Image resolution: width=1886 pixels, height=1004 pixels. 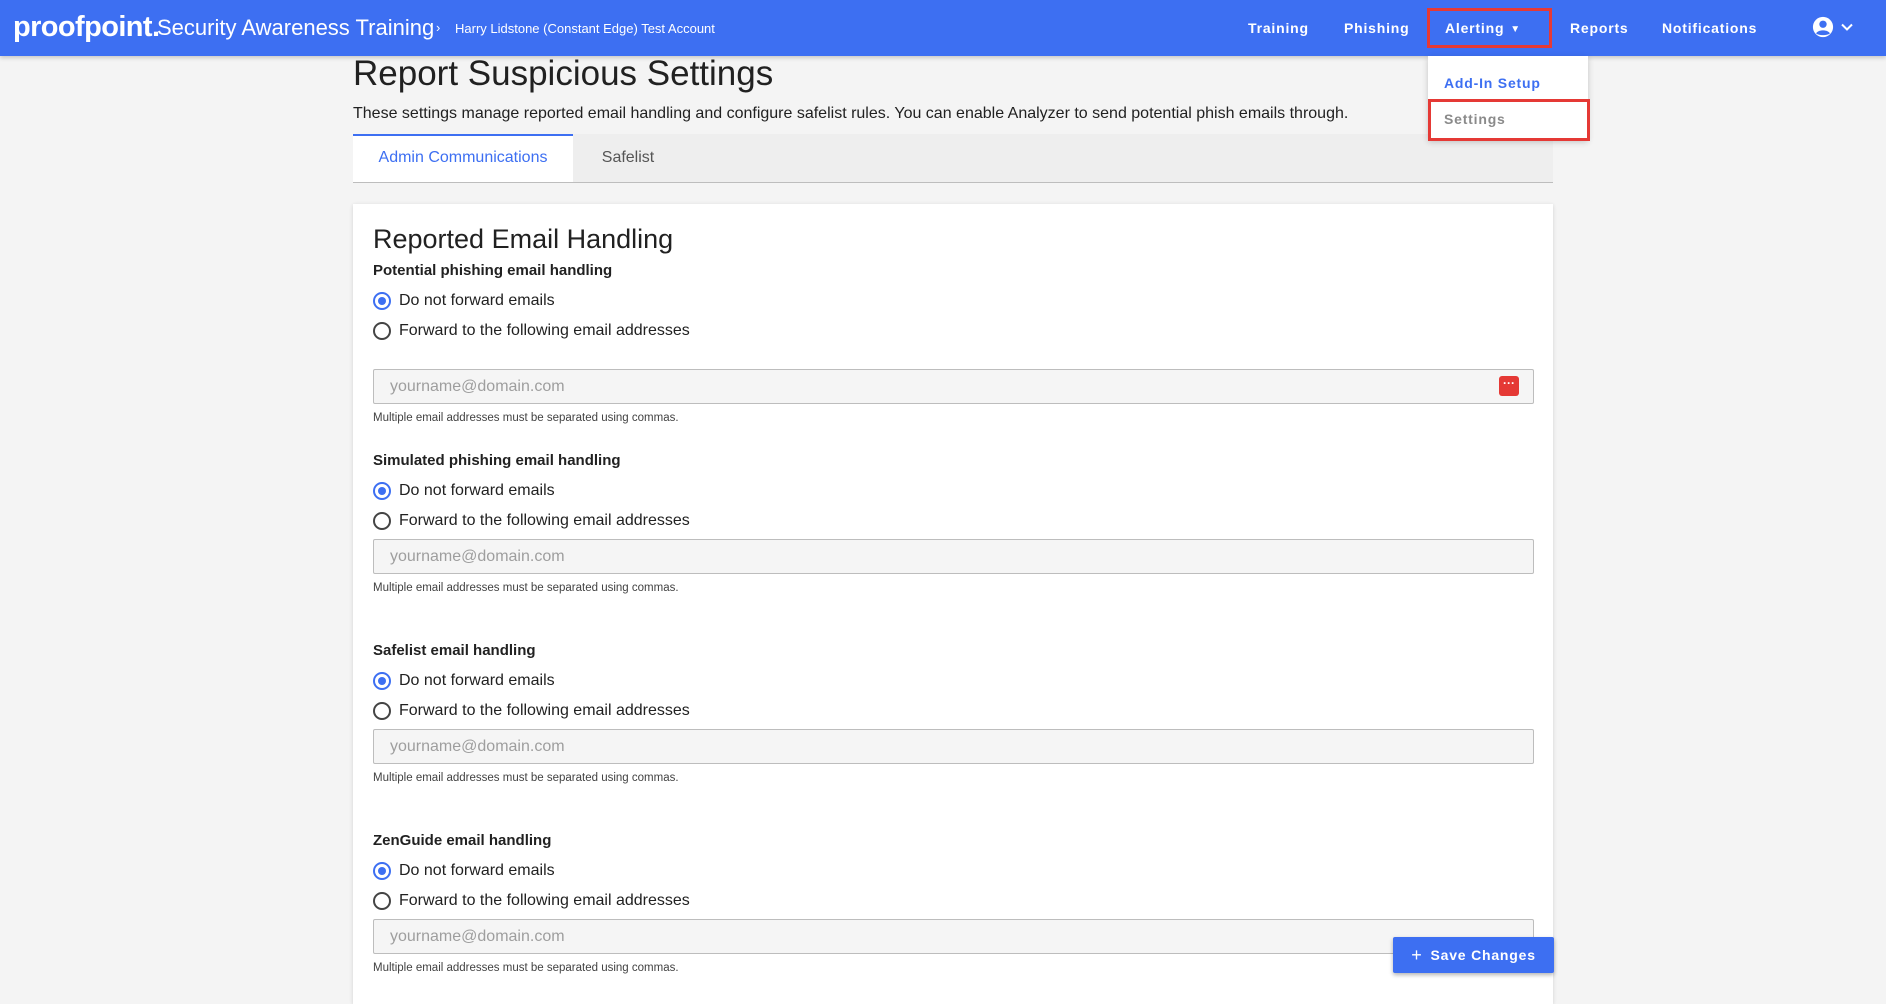 I want to click on nav-reports: Reports, so click(x=1599, y=28).